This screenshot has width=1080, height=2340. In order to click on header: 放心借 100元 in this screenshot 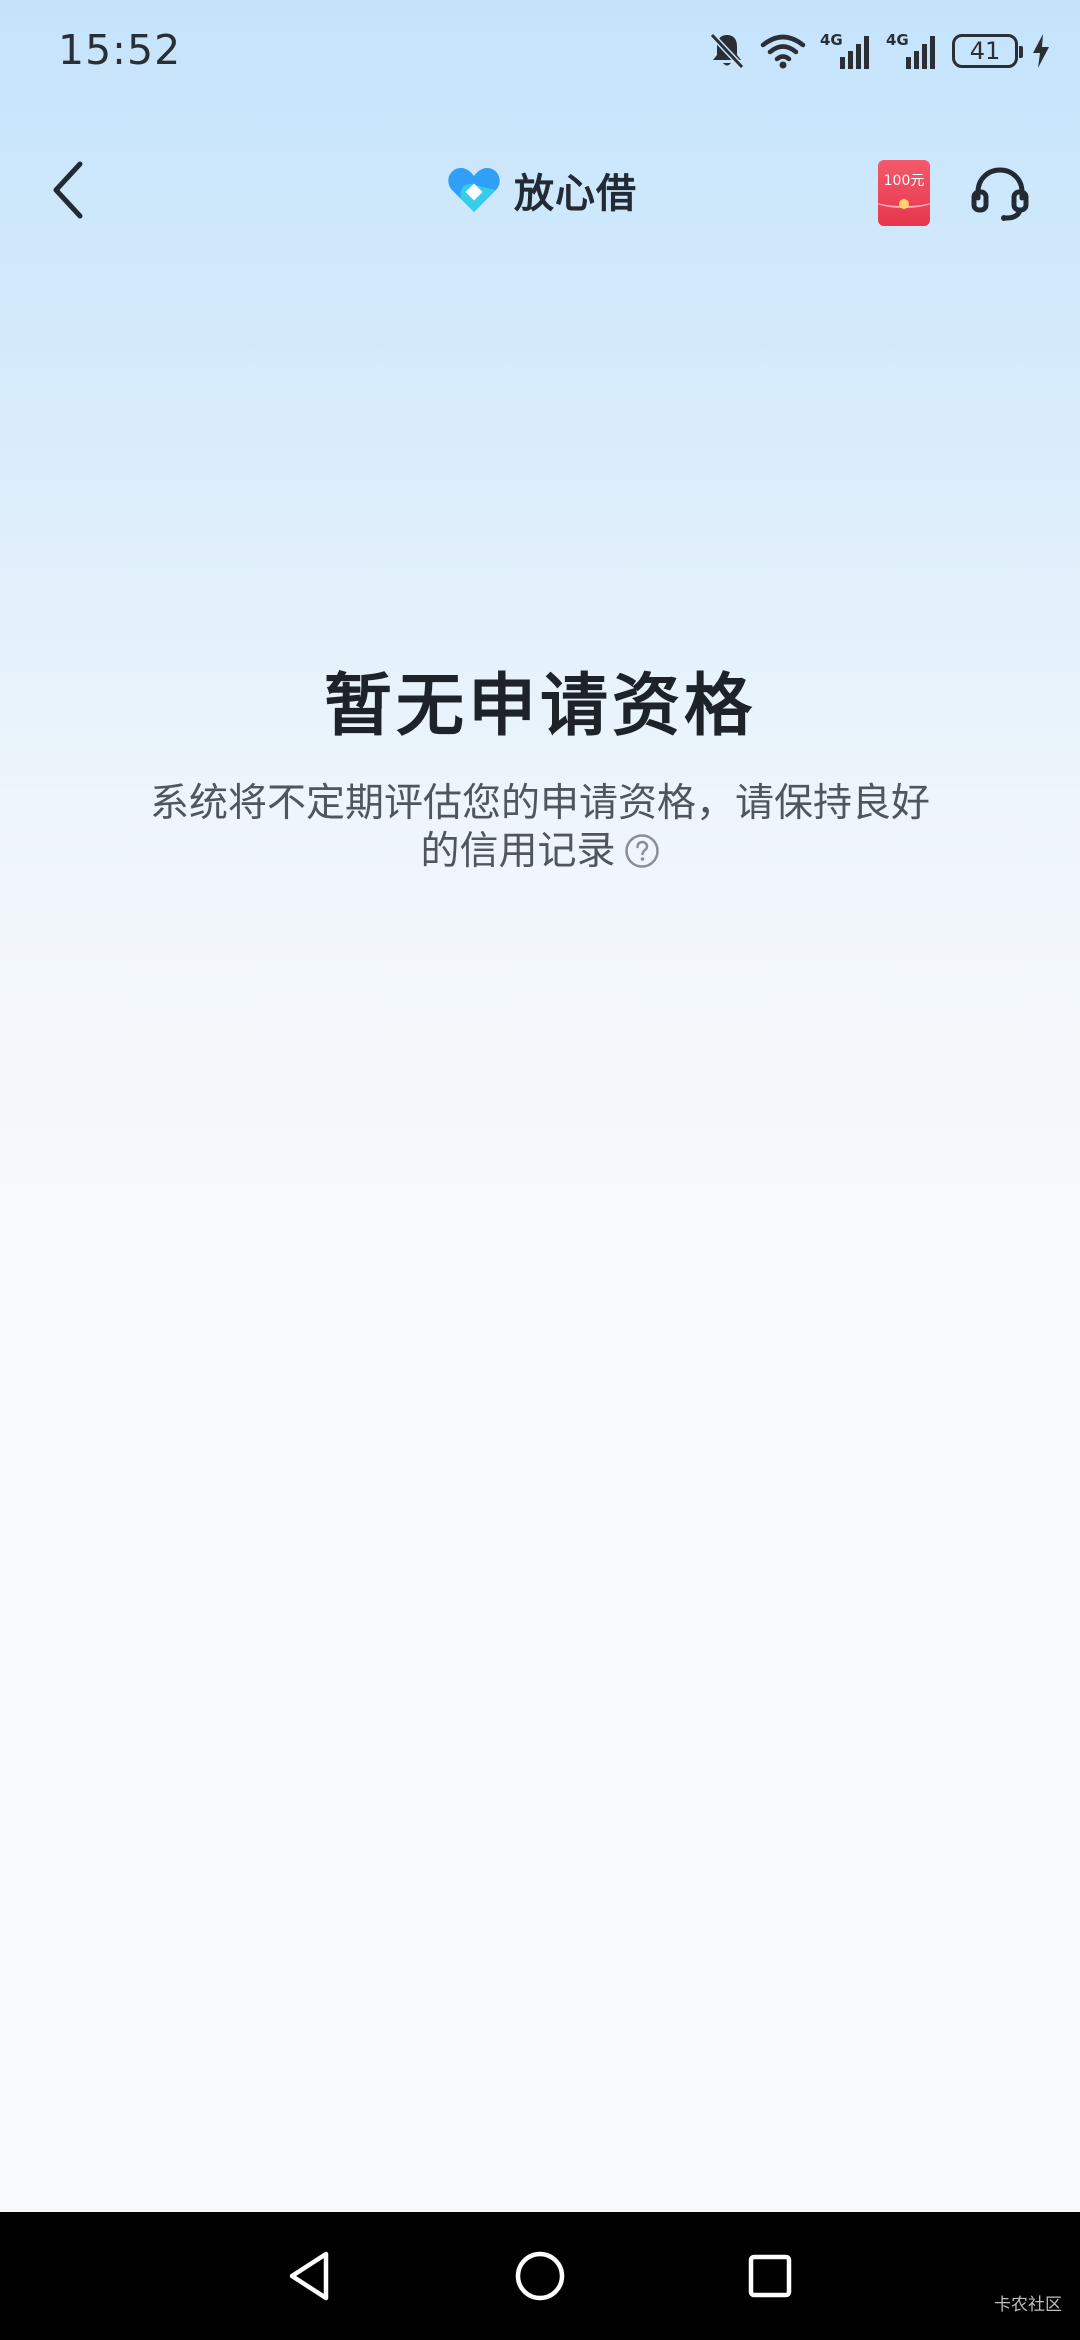, I will do `click(540, 190)`.